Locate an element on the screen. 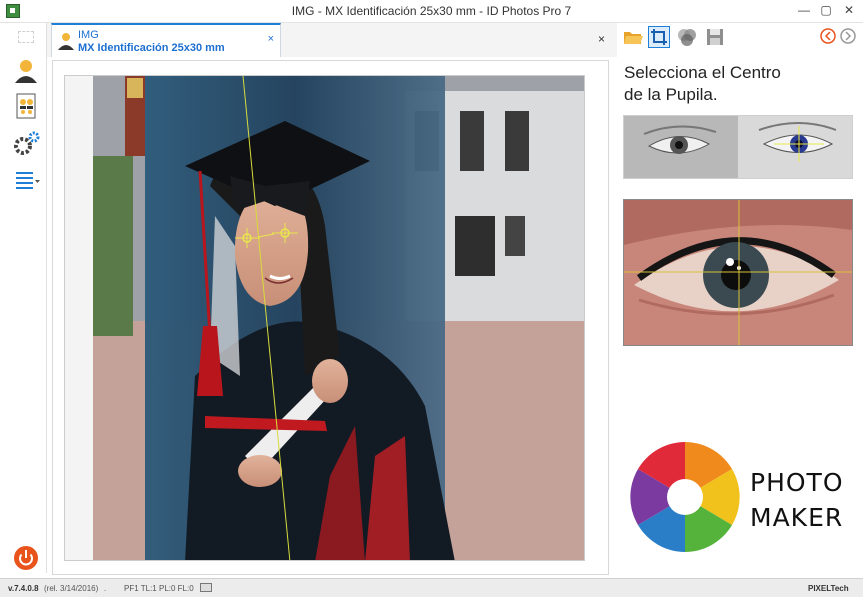  aperture-logo-icon is located at coordinates (685, 497).